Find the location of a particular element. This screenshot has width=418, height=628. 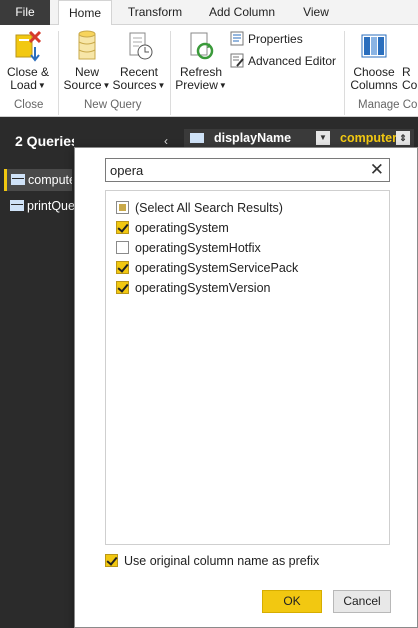

properties-button: Properties is located at coordinates (266, 39).